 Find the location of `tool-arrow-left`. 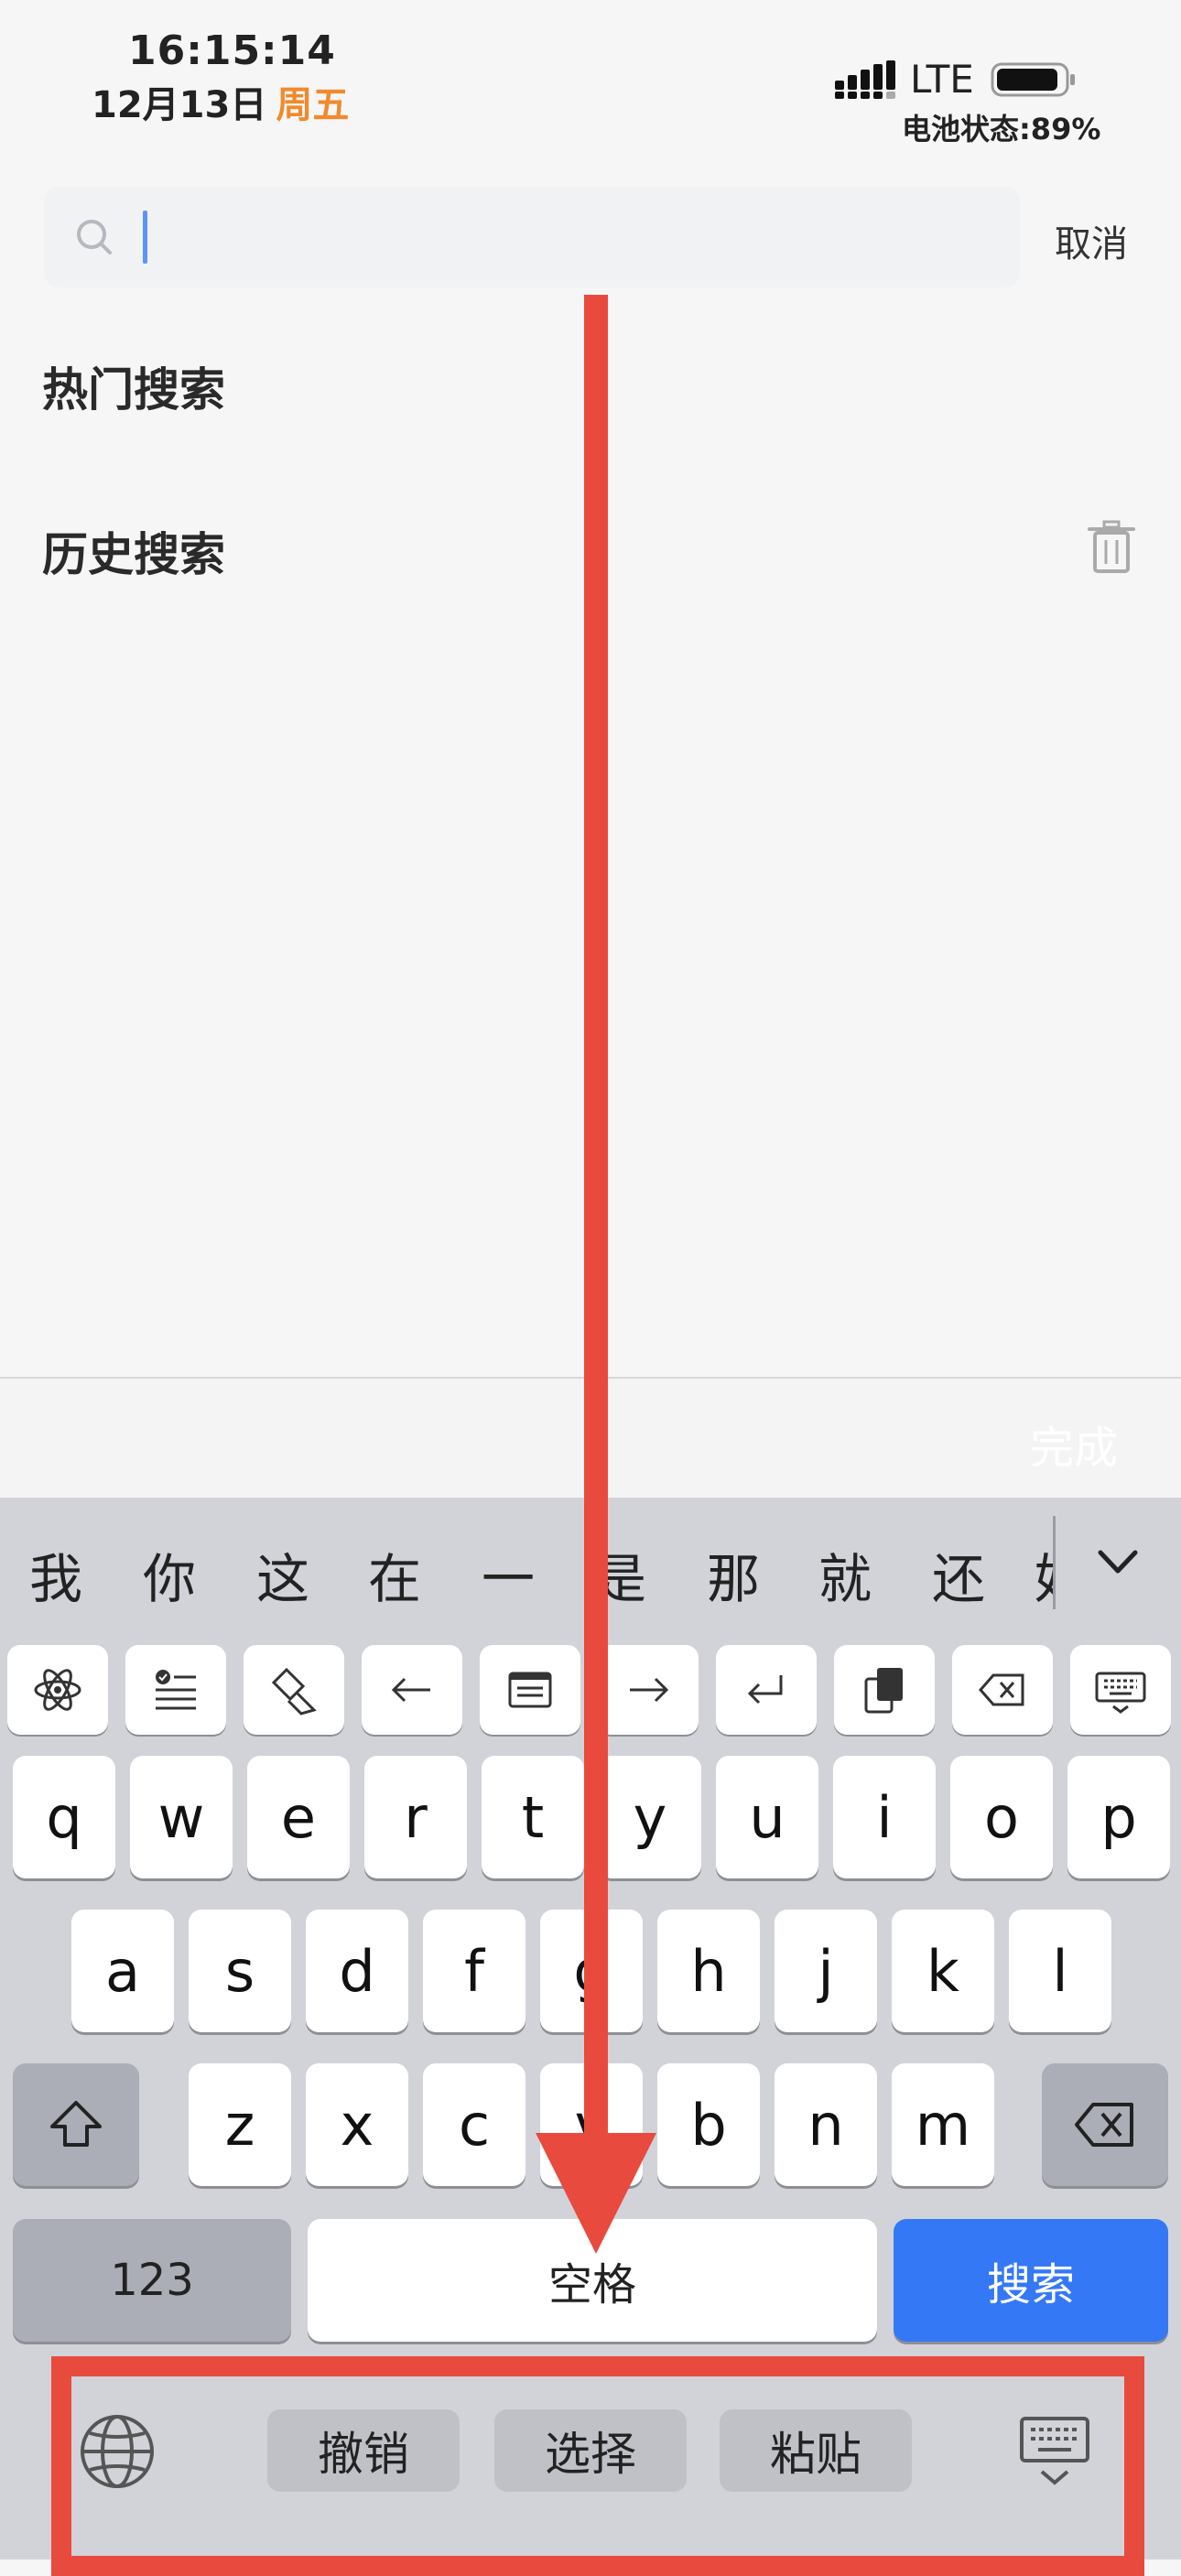

tool-arrow-left is located at coordinates (412, 1690).